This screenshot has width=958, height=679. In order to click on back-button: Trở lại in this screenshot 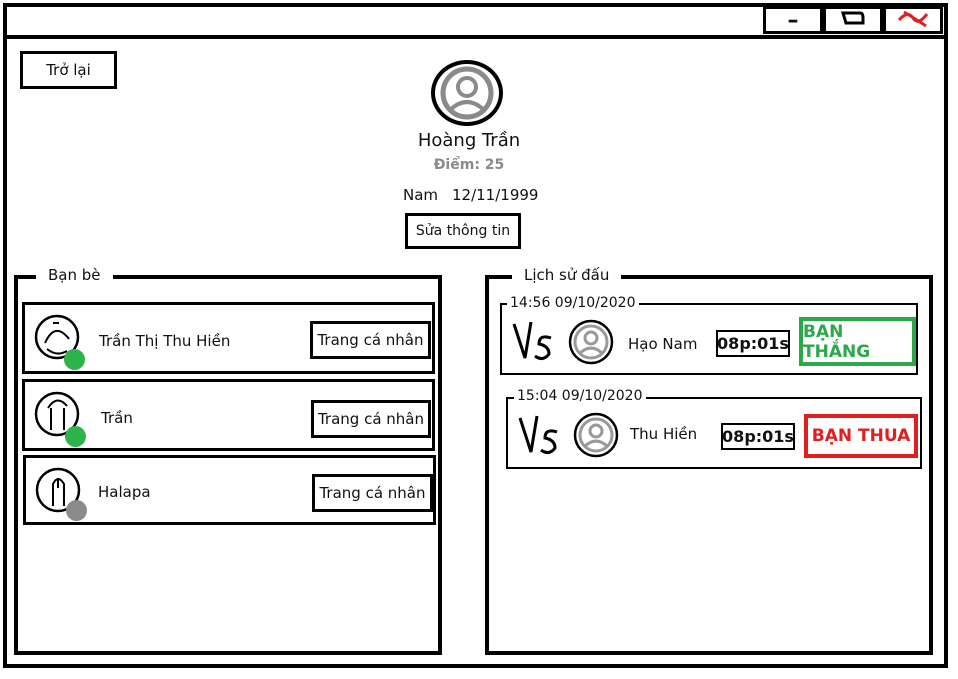, I will do `click(68, 70)`.